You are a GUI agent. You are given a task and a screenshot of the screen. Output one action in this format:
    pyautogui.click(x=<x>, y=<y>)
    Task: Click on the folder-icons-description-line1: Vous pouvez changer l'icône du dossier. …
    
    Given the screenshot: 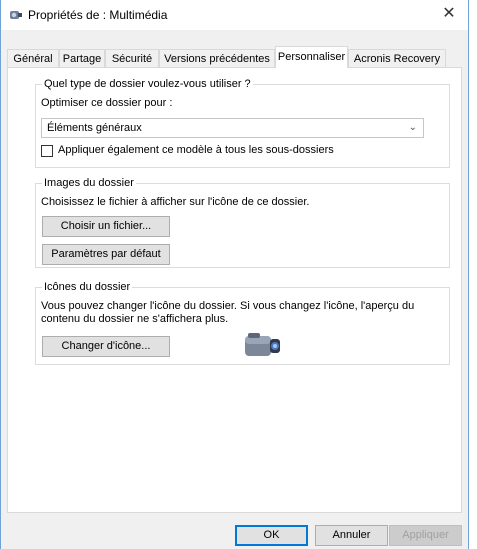 What is the action you would take?
    pyautogui.click(x=228, y=306)
    